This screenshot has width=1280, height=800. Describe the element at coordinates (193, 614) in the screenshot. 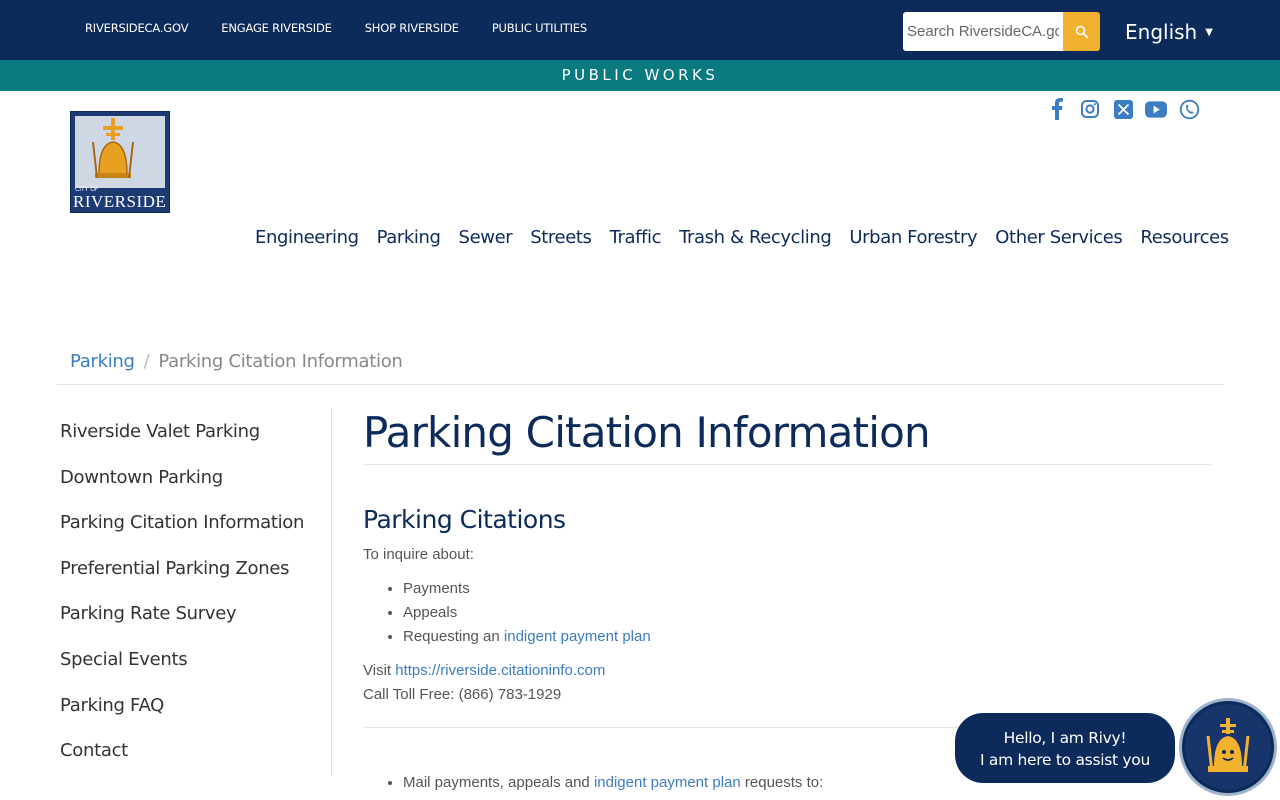

I see `sidenav-parking-rate-survey: Parking Rate Survey` at that location.